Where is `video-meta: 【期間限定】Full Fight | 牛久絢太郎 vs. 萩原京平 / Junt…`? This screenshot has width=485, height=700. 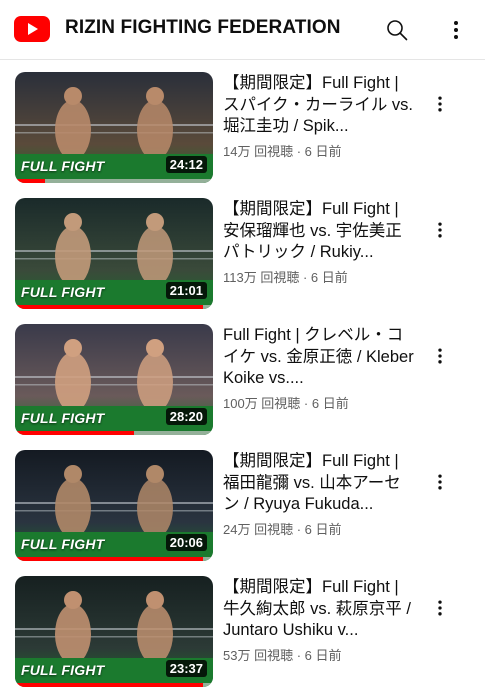
video-meta: 【期間限定】Full Fight | 牛久絢太郎 vs. 萩原京平 / Junt… is located at coordinates (319, 620).